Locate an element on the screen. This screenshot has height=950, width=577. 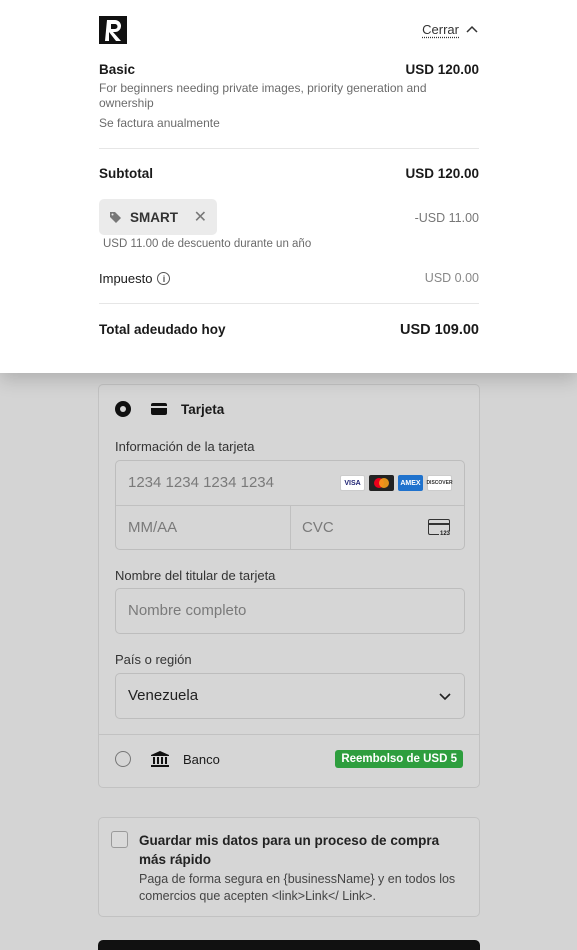
close-summary-button: Cerrar is located at coordinates (450, 29).